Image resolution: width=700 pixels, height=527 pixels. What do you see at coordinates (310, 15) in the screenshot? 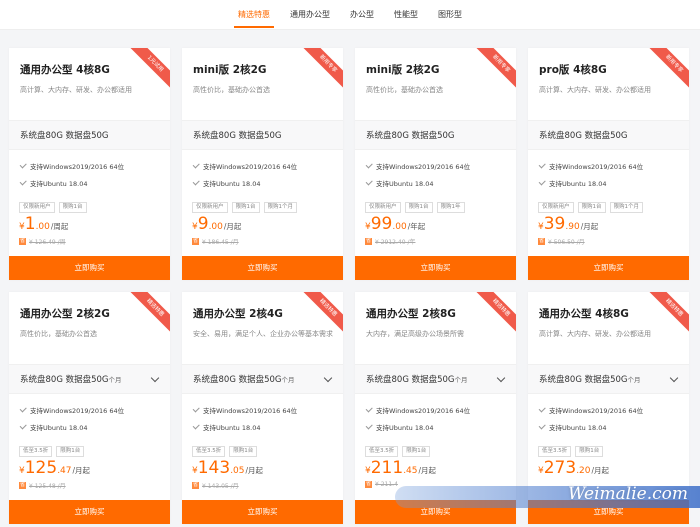
I see `tab-general-office: 通用办公型` at bounding box center [310, 15].